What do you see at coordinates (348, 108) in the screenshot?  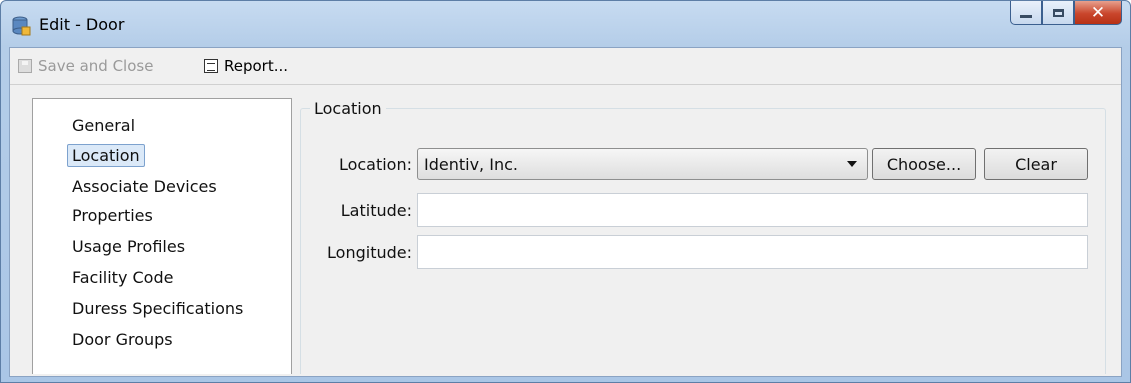 I see `location-group-title: Location` at bounding box center [348, 108].